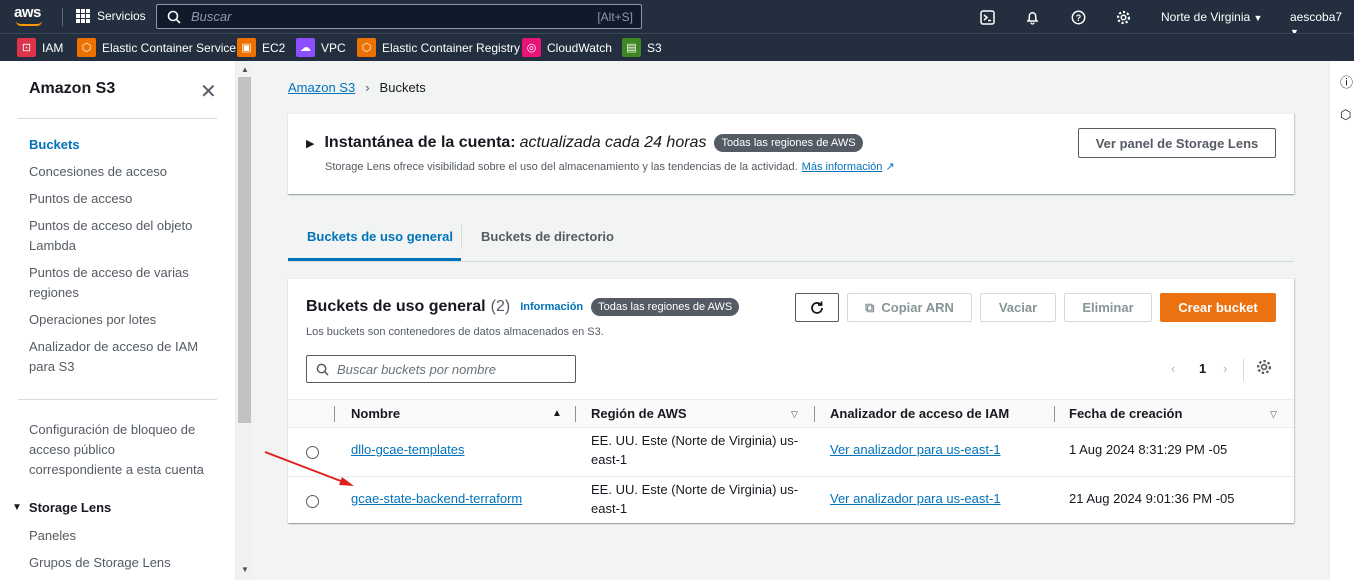 The width and height of the screenshot is (1354, 580). I want to click on page-number: 1, so click(1202, 368).